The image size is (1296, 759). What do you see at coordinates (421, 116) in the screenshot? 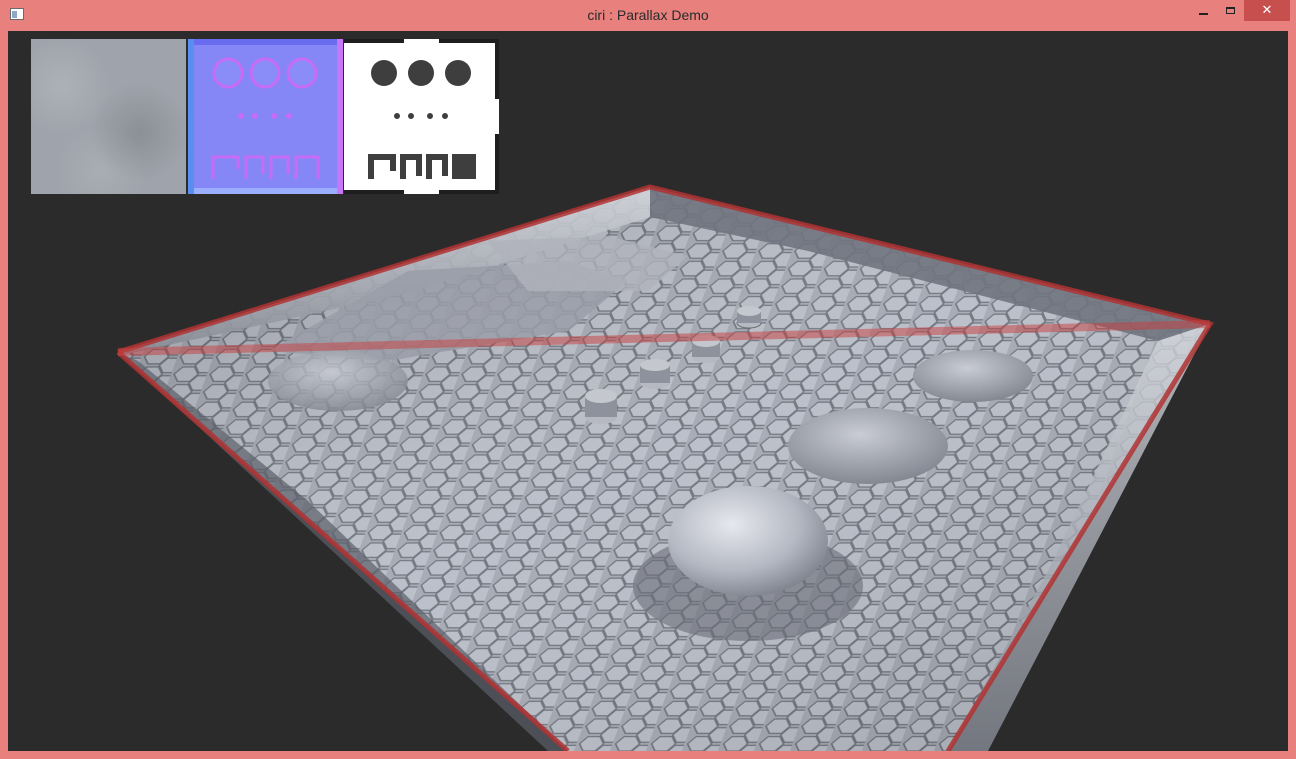
I see `height-map-preview` at bounding box center [421, 116].